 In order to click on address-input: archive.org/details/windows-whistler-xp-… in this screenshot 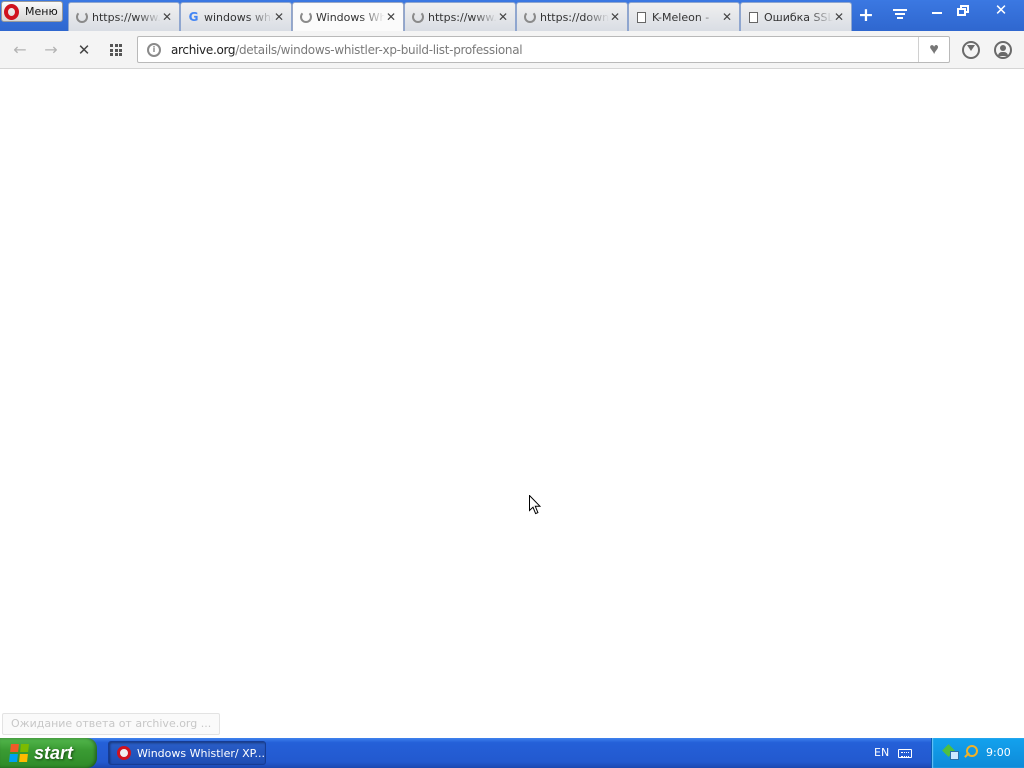, I will do `click(544, 50)`.